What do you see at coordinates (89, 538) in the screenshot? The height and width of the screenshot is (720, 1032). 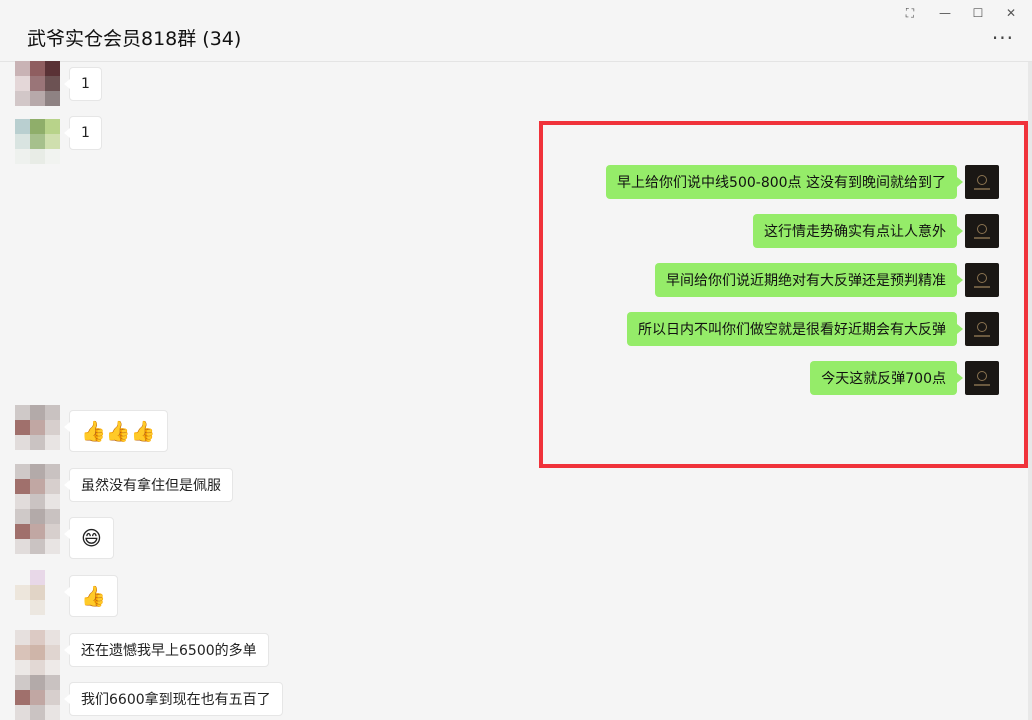 I see `message-bubble: 😄` at bounding box center [89, 538].